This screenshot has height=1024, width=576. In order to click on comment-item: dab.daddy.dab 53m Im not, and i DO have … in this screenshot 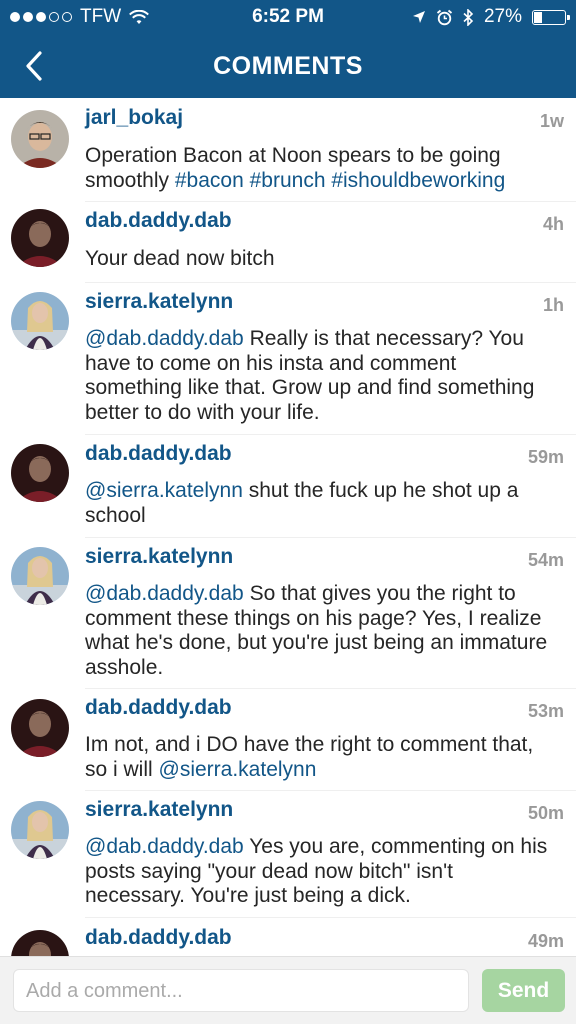, I will do `click(288, 739)`.